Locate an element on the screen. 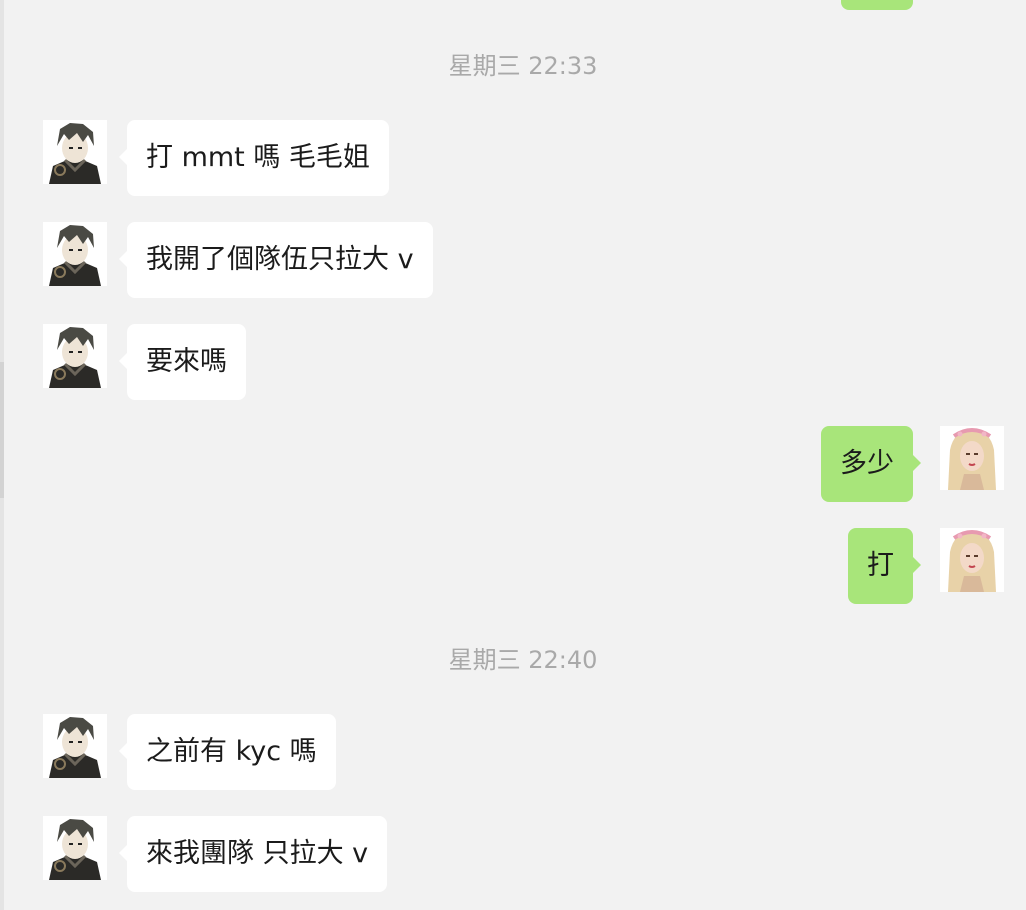 The image size is (1026, 910). outgoing-bubble-partial is located at coordinates (877, 5).